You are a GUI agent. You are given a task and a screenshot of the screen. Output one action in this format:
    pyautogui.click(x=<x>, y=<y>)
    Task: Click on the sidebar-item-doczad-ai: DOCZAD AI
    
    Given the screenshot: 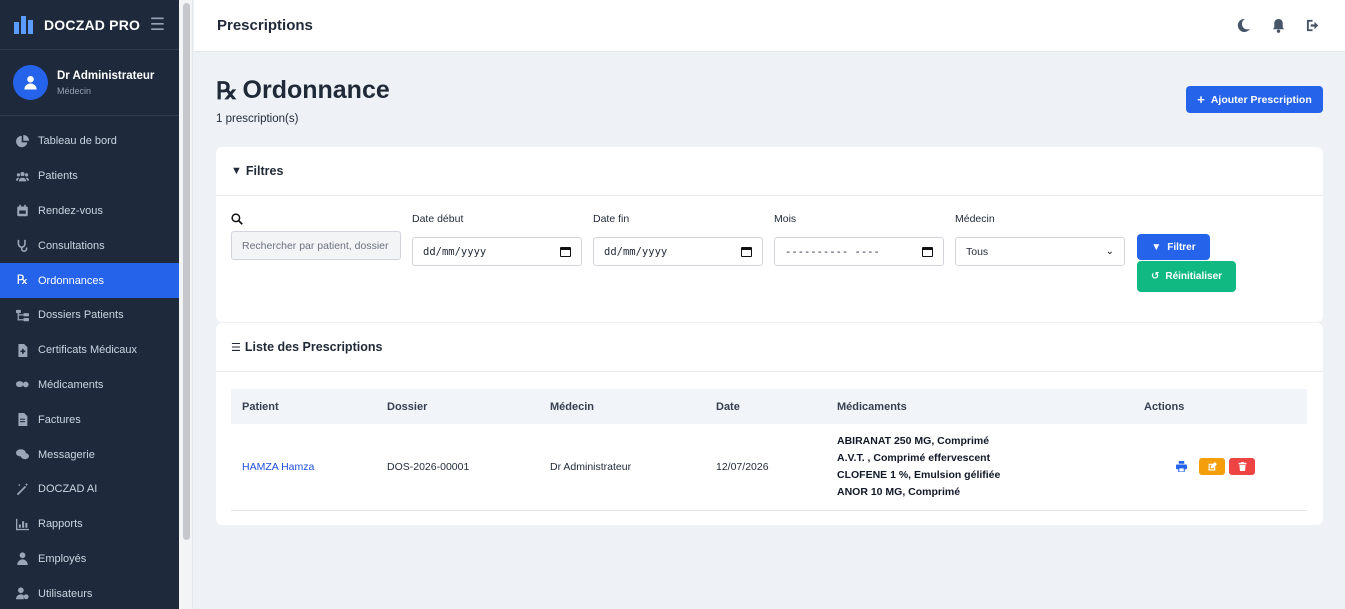 What is the action you would take?
    pyautogui.click(x=89, y=489)
    